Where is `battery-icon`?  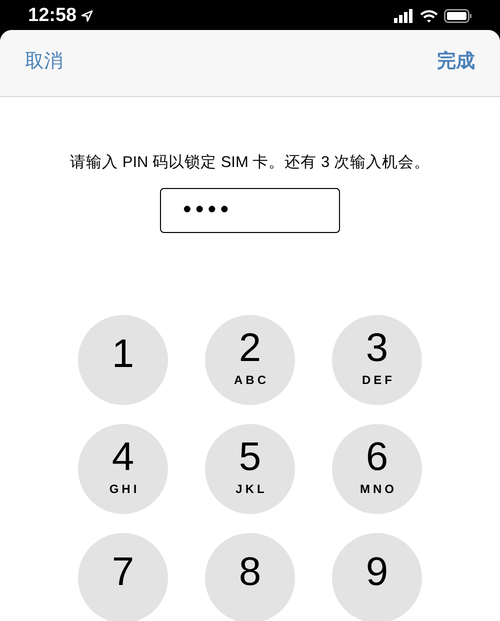 battery-icon is located at coordinates (458, 16).